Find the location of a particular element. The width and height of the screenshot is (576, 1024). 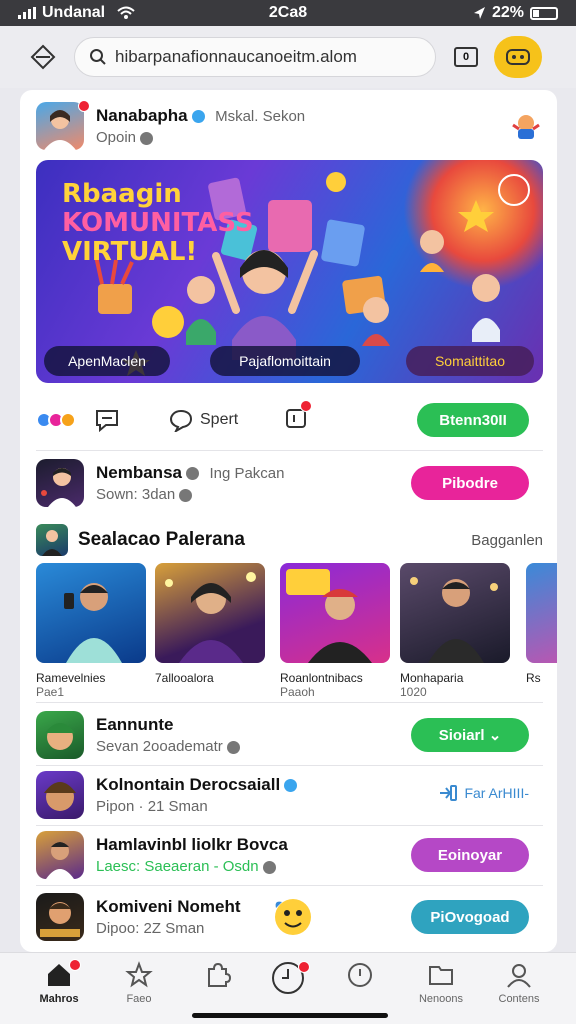

row-subtitle: Laesc: Saeaeran - Osdn is located at coordinates (177, 866).